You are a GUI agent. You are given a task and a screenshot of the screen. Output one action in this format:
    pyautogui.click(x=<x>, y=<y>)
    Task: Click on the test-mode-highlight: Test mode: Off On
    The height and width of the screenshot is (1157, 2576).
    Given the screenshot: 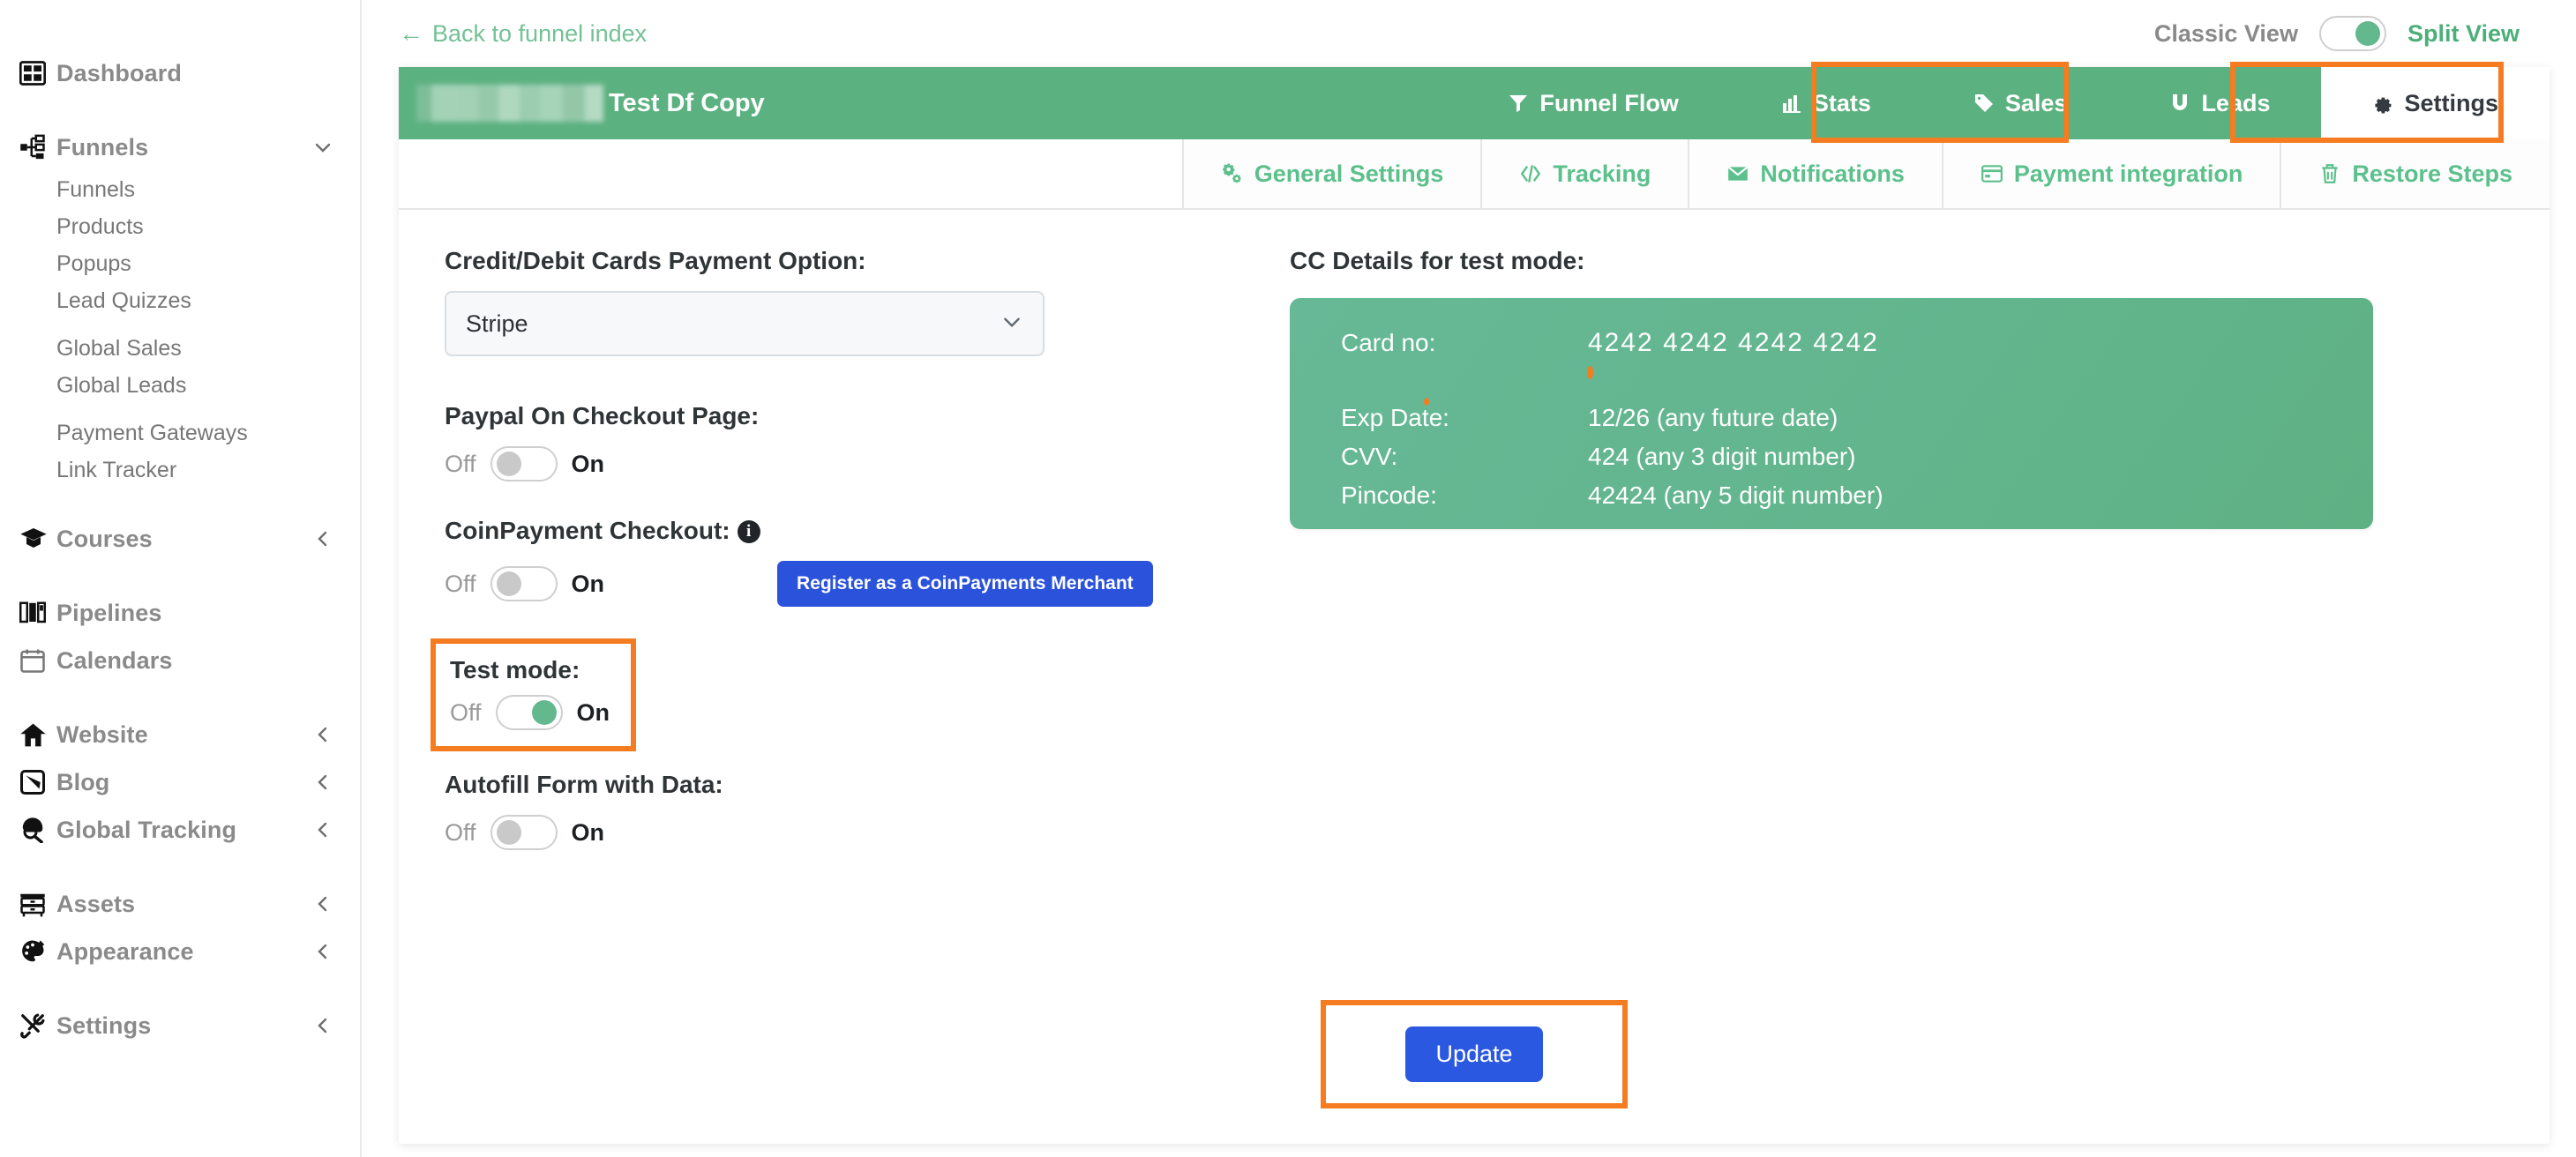 What is the action you would take?
    pyautogui.click(x=534, y=694)
    